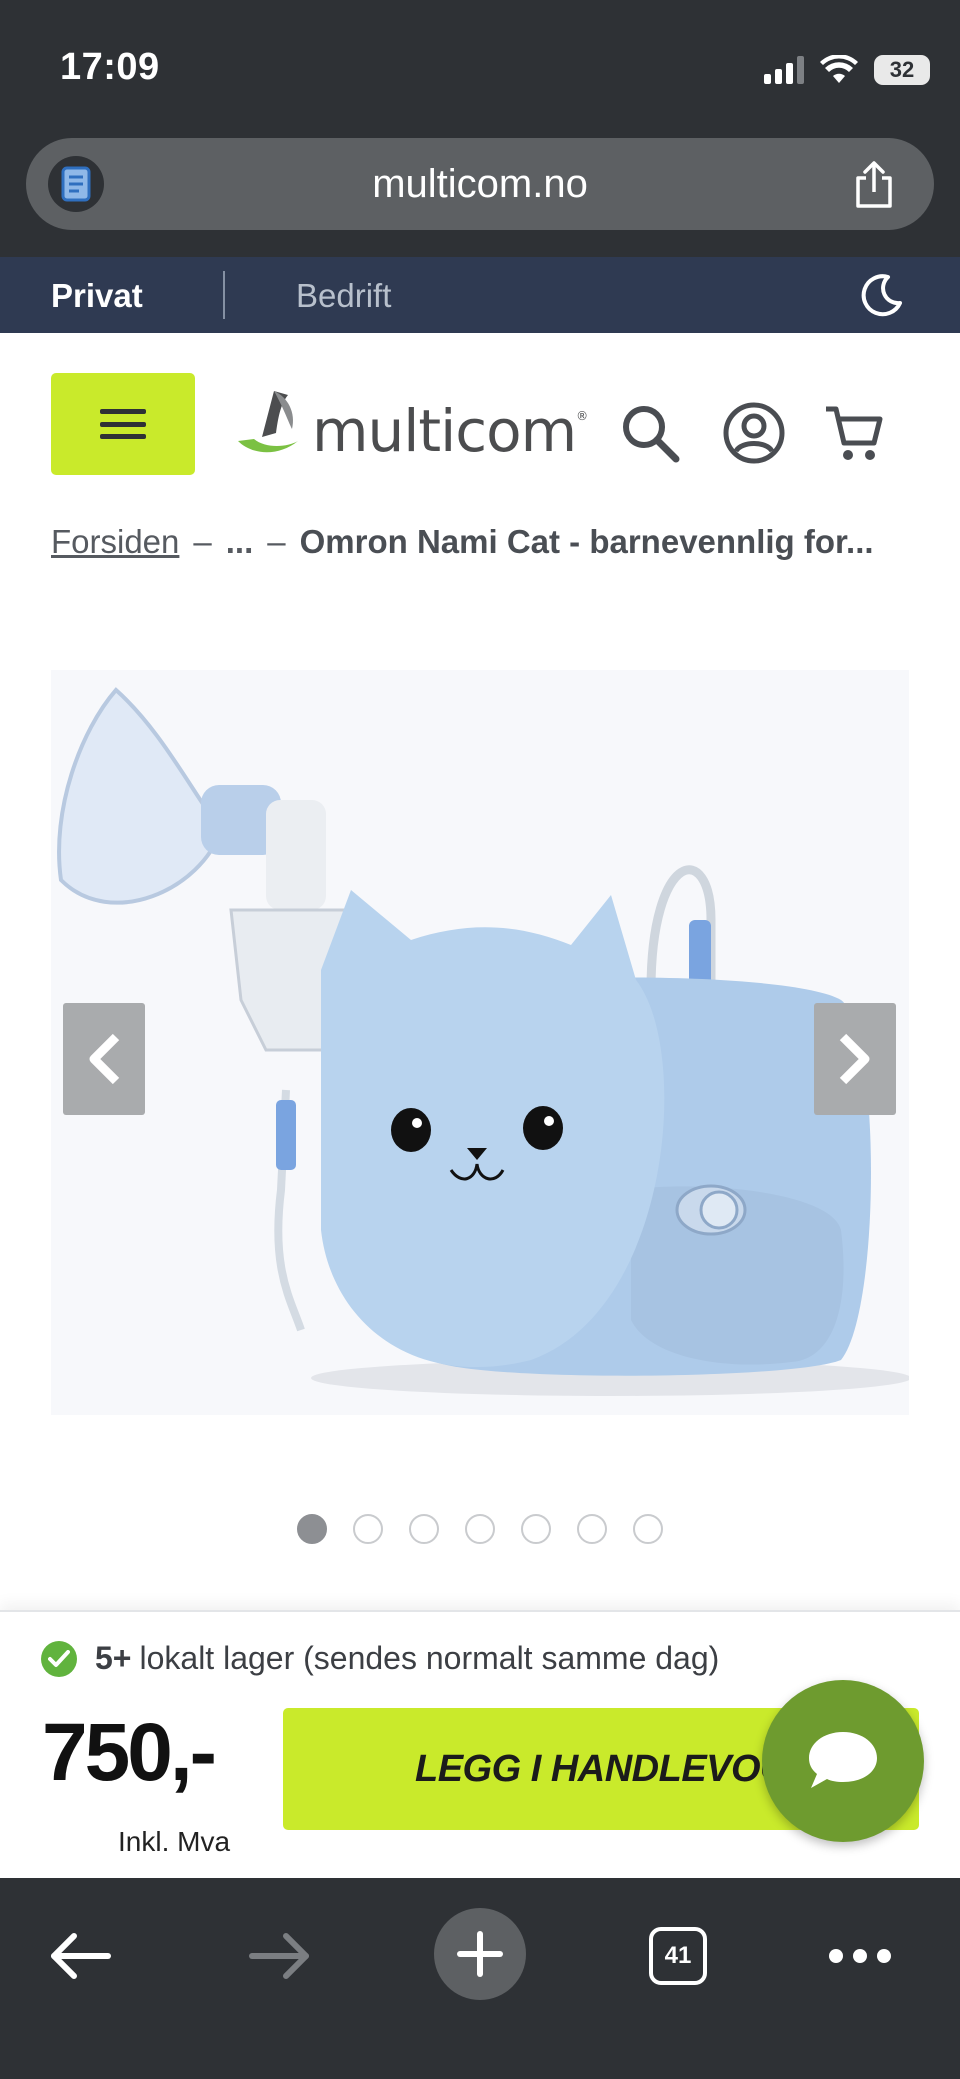  Describe the element at coordinates (854, 433) in the screenshot. I see `cart-icon` at that location.